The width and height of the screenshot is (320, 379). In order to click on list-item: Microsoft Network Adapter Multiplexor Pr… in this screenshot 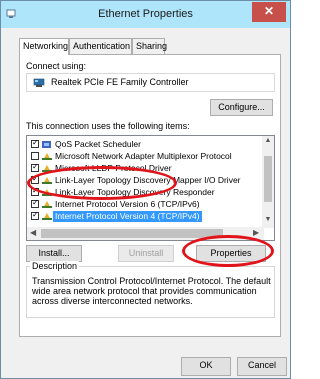, I will do `click(145, 156)`.